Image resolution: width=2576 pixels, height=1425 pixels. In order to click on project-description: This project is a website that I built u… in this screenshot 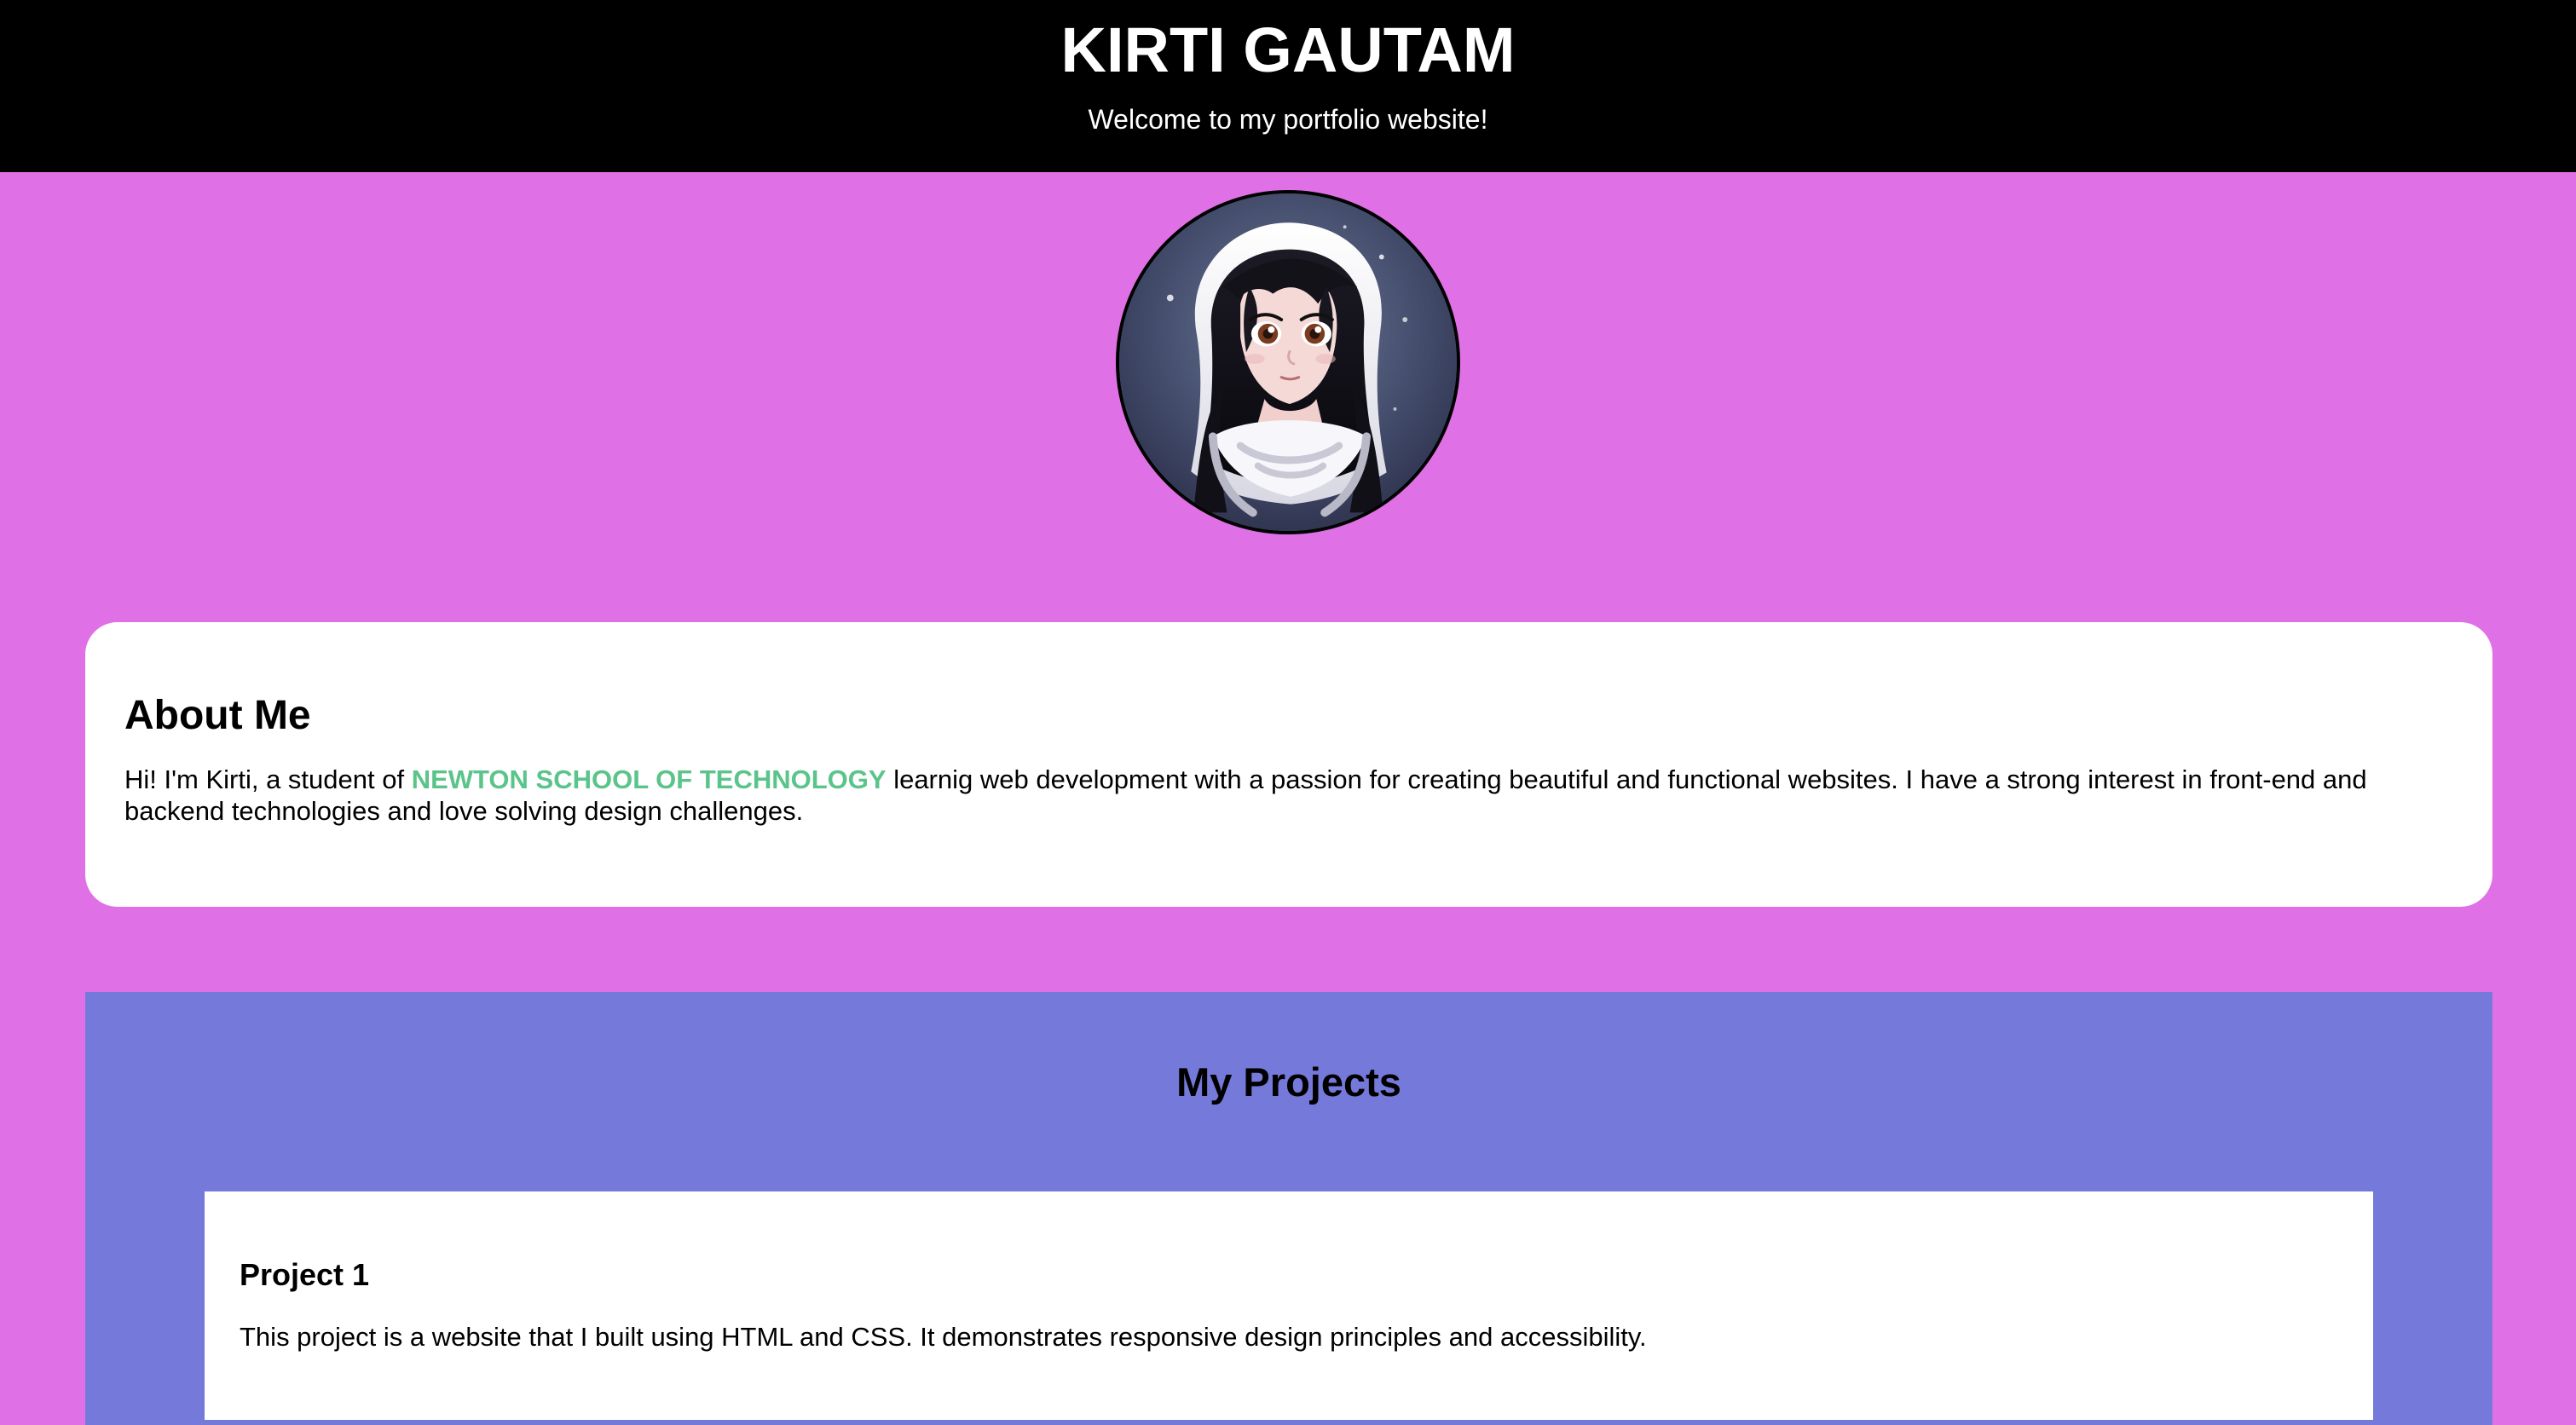, I will do `click(943, 1337)`.